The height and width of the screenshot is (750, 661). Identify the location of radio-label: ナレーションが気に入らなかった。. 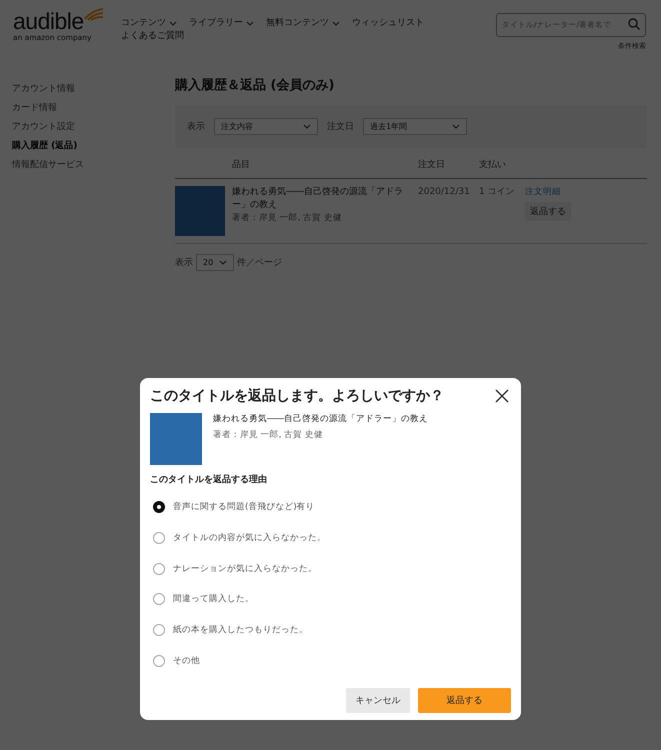
(245, 568).